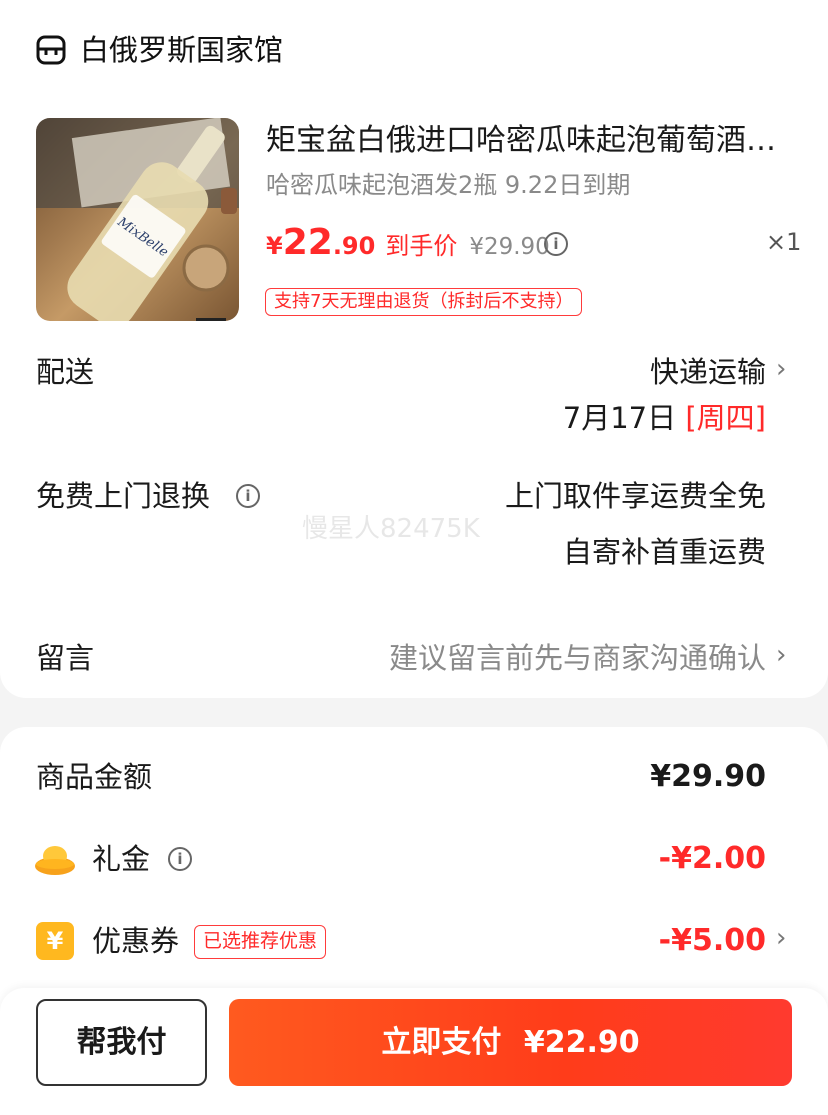 The image size is (828, 1115). What do you see at coordinates (712, 941) in the screenshot?
I see `coupon-amount: -¥5.00` at bounding box center [712, 941].